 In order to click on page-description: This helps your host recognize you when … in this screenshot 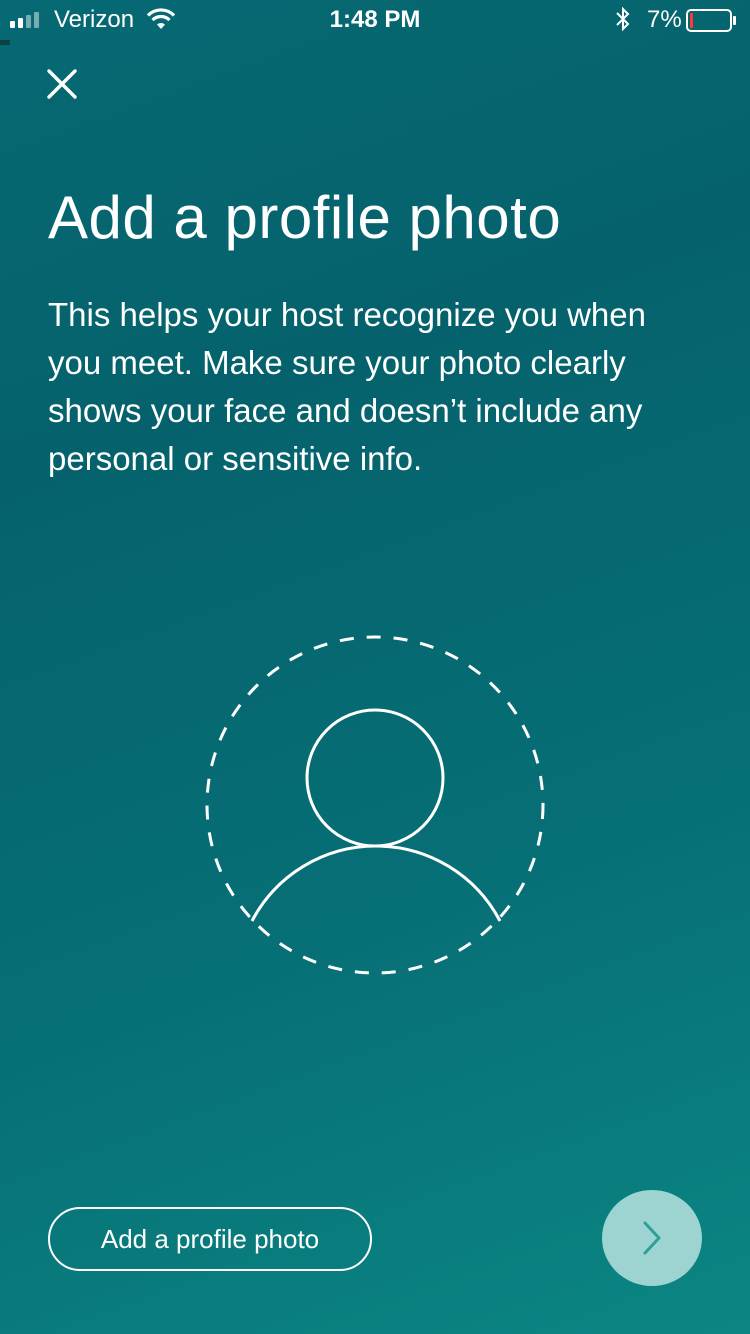, I will do `click(347, 386)`.